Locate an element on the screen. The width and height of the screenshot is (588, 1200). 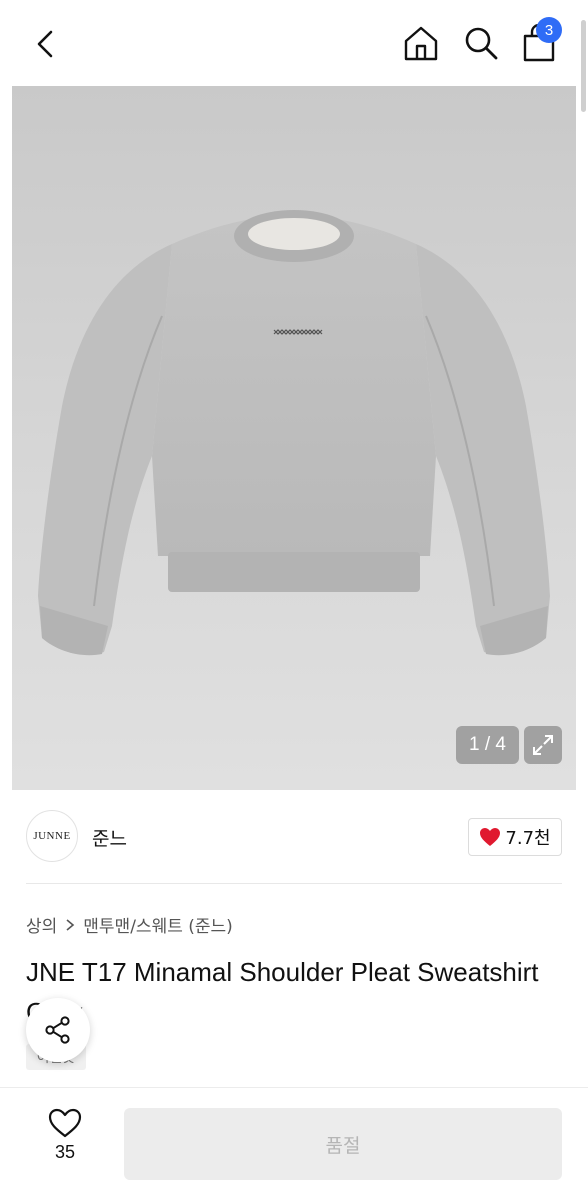
brand-like-button: 7.7천 is located at coordinates (515, 837).